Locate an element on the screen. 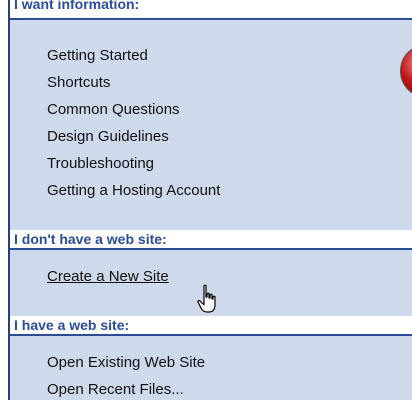 The image size is (412, 400). no-site-list: Create a New Site is located at coordinates (108, 276).